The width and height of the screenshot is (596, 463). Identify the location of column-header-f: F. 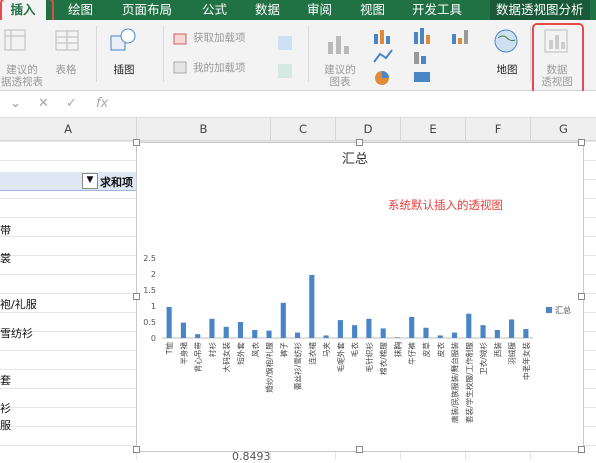
(498, 129).